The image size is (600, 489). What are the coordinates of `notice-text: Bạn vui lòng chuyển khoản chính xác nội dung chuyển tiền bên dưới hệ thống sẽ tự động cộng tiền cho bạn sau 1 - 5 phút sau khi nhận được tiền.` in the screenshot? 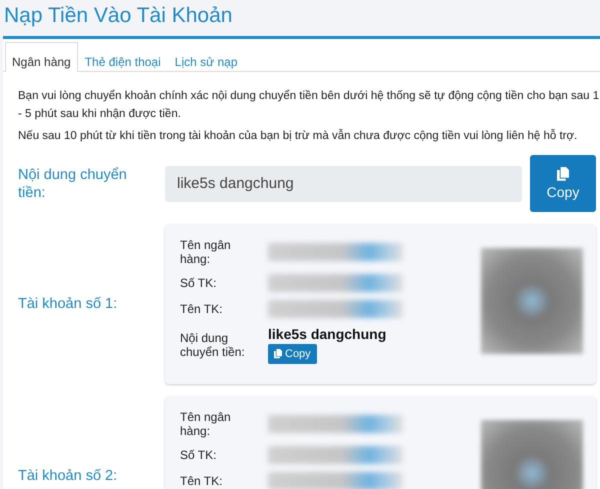 It's located at (309, 105).